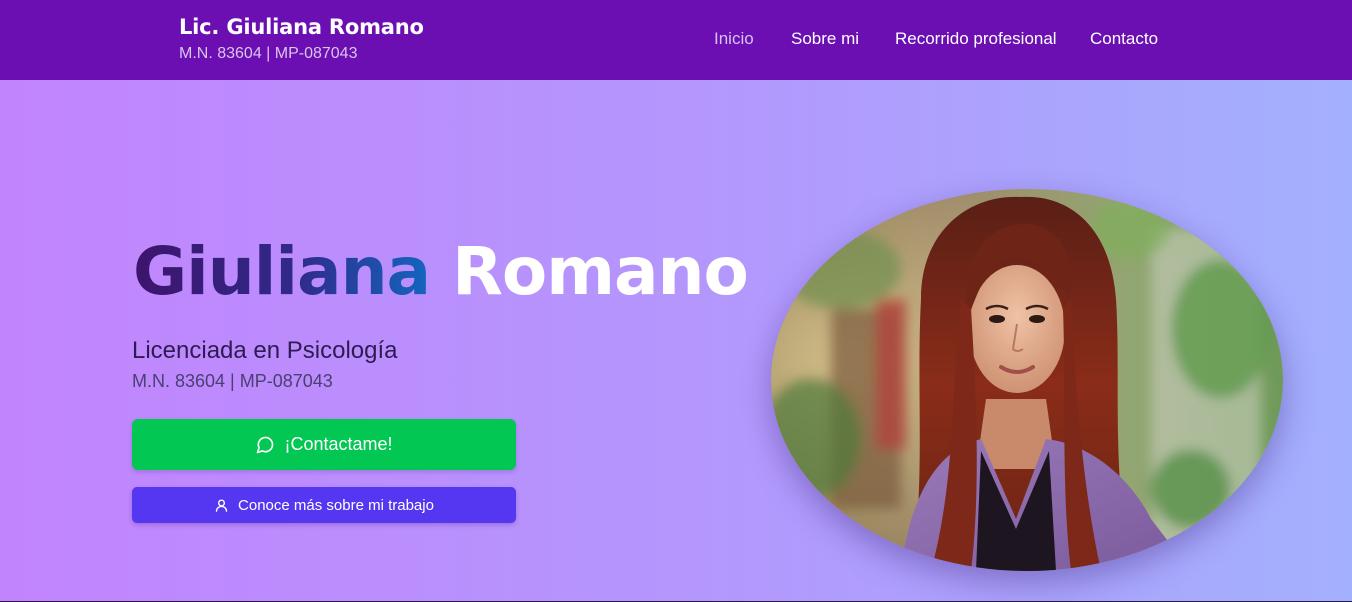  What do you see at coordinates (825, 39) in the screenshot?
I see `nav-link-sobre-mi: Sobre mi` at bounding box center [825, 39].